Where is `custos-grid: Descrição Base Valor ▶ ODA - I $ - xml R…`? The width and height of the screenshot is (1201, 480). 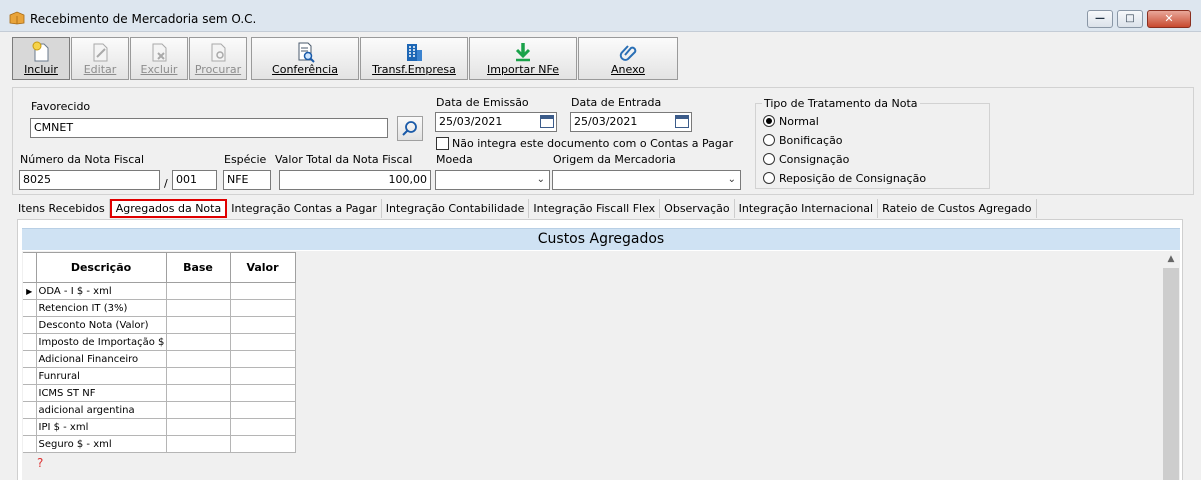
custos-grid: Descrição Base Valor ▶ ODA - I $ - xml R… is located at coordinates (159, 352).